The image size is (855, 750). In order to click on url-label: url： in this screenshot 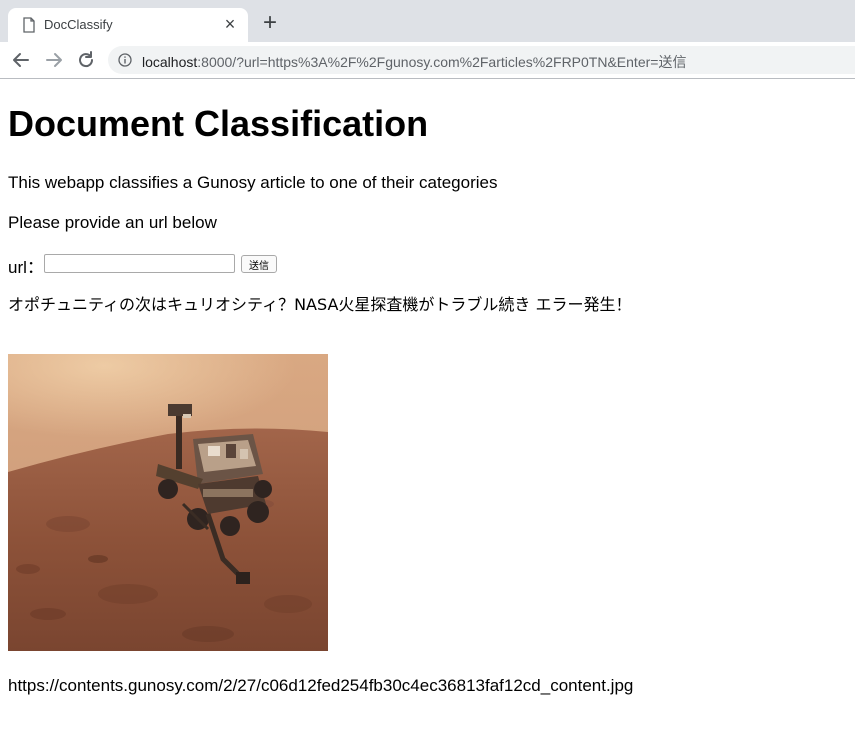, I will do `click(26, 267)`.